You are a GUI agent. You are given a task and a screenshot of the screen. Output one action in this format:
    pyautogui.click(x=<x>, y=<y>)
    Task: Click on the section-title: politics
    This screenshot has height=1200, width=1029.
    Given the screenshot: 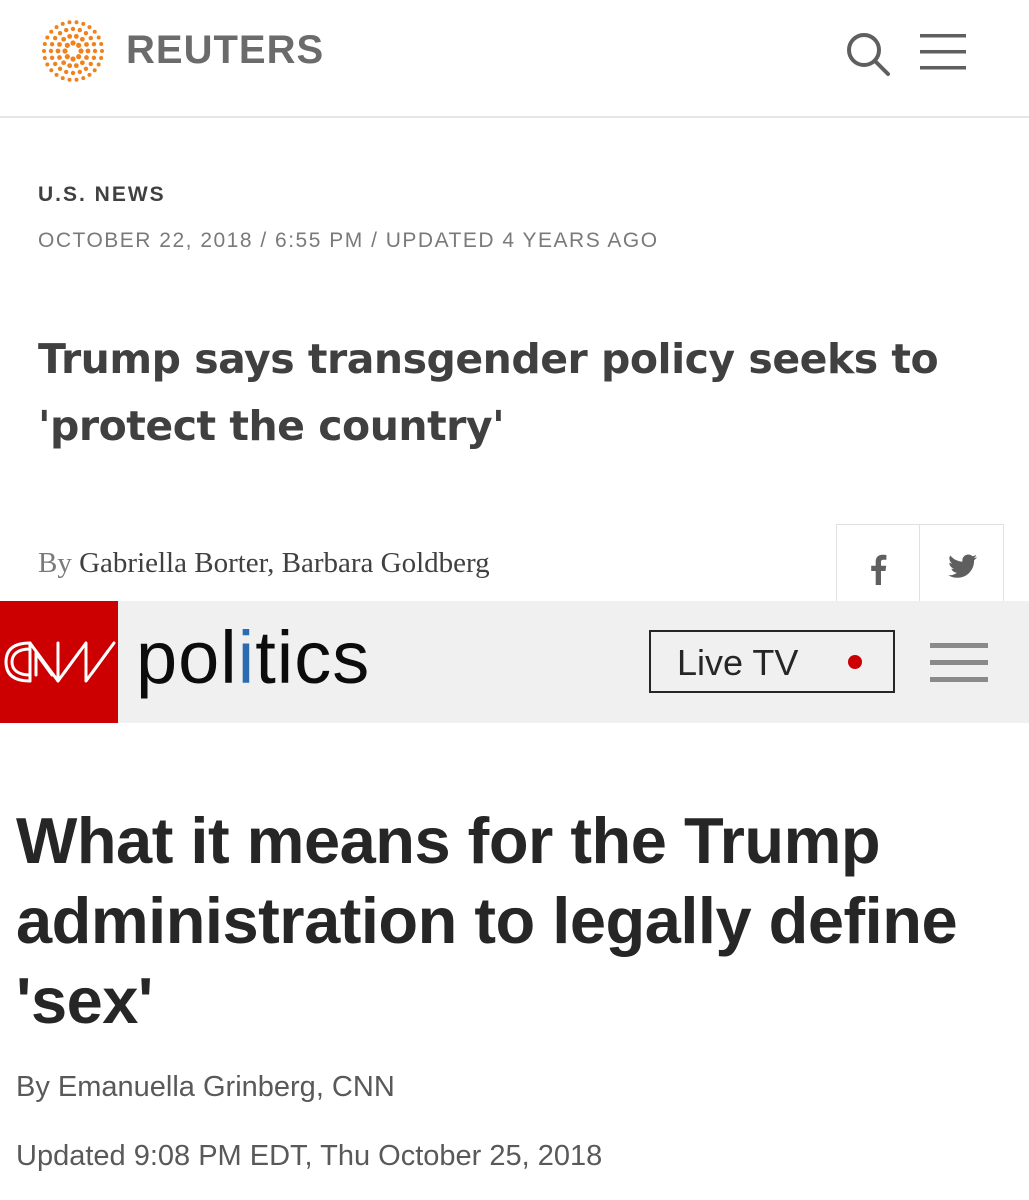 What is the action you would take?
    pyautogui.click(x=253, y=658)
    